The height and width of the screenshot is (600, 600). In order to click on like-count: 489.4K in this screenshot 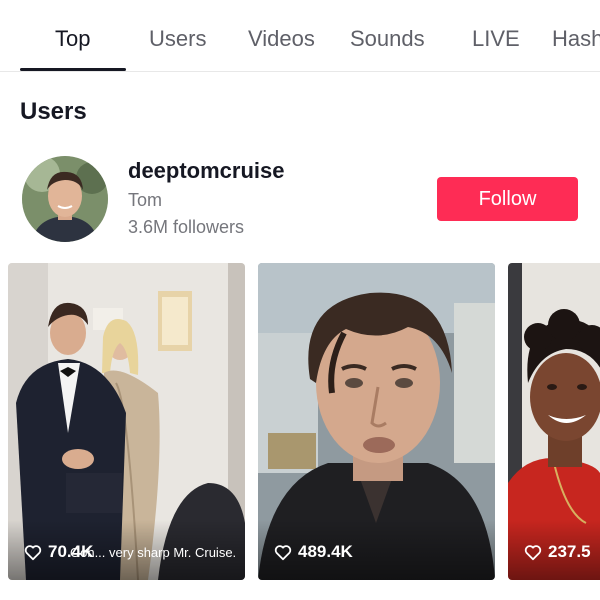, I will do `click(325, 551)`.